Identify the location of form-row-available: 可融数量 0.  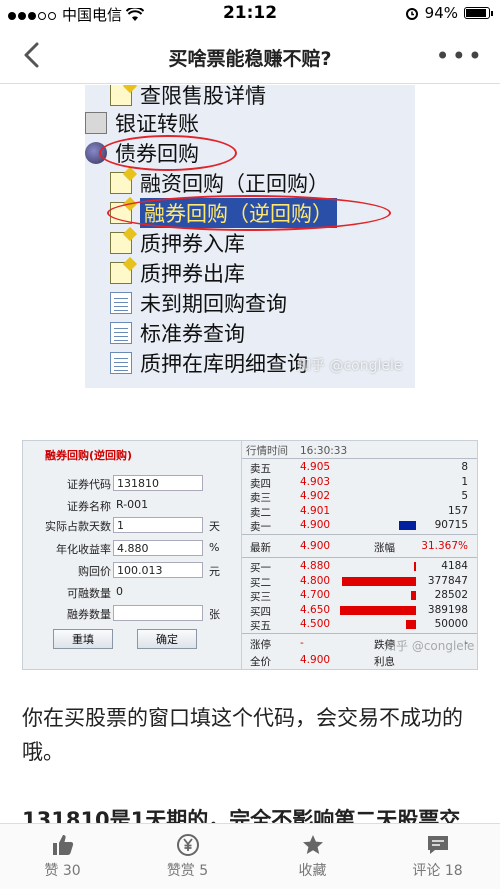
(132, 592).